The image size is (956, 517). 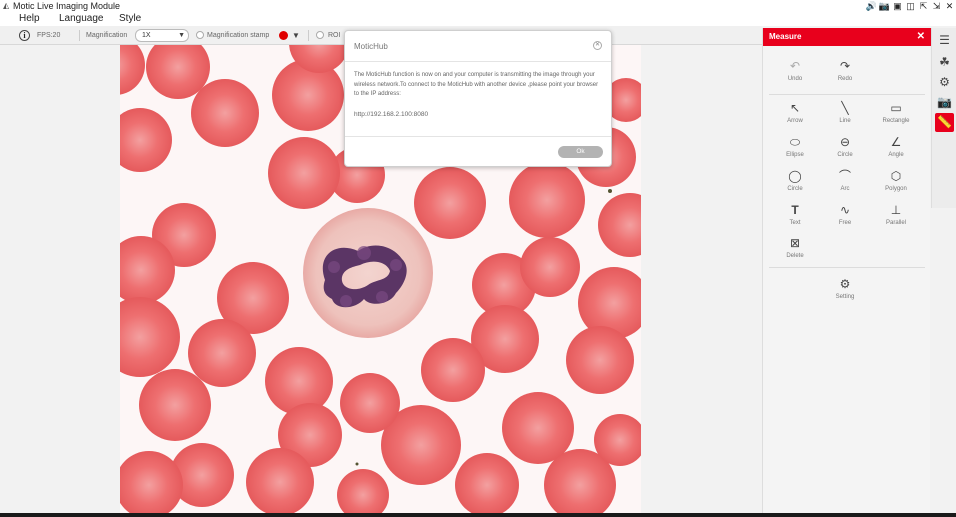 What do you see at coordinates (200, 35) in the screenshot?
I see `magnification-stamp-radio` at bounding box center [200, 35].